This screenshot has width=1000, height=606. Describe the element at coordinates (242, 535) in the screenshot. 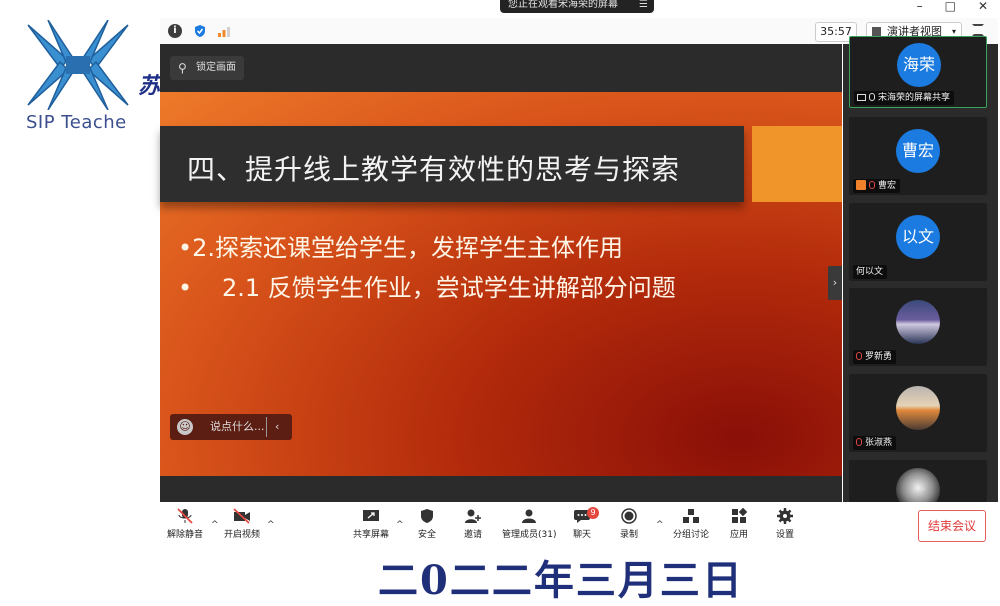

I see `start-video-label: 开启视频` at that location.